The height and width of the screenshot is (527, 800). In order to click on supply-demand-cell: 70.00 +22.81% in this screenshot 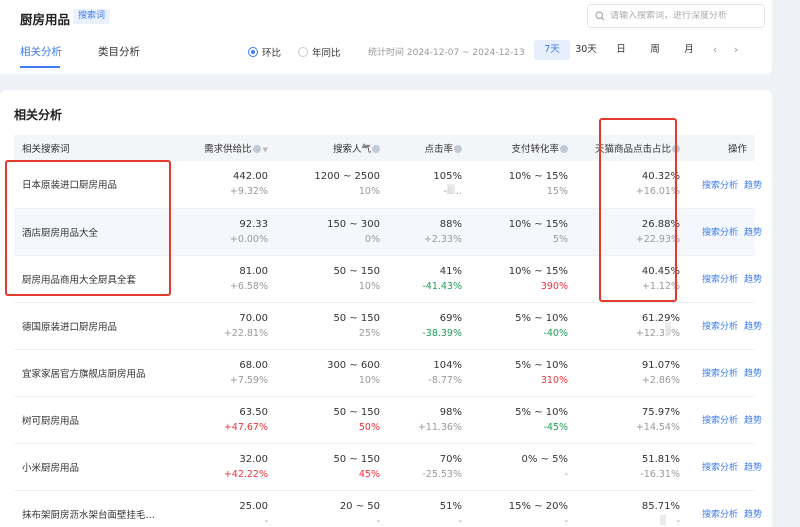, I will do `click(245, 325)`.